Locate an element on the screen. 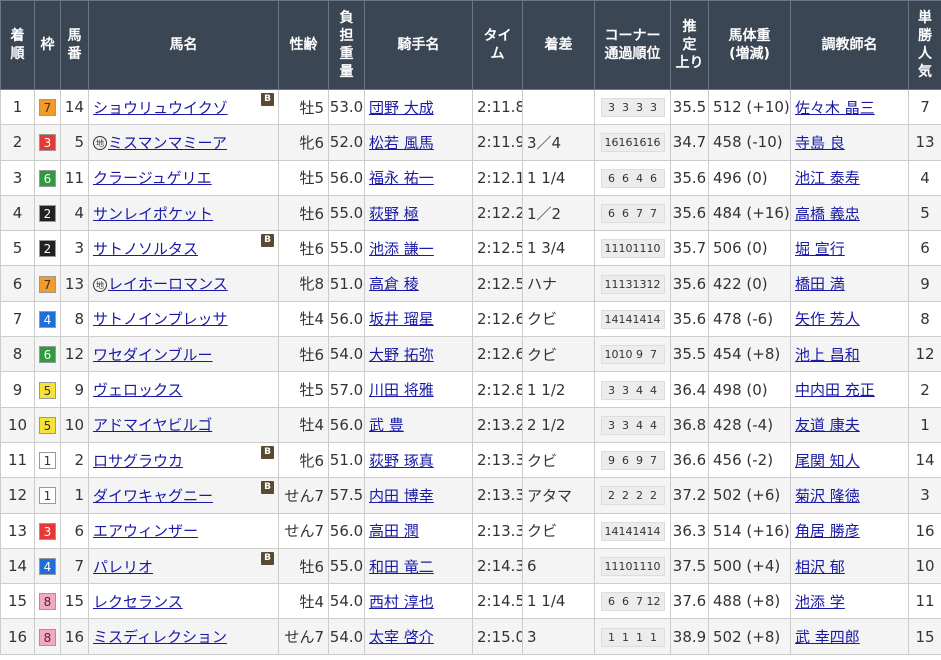 The image size is (941, 660). trainer-link: 友道 康夫 is located at coordinates (827, 425).